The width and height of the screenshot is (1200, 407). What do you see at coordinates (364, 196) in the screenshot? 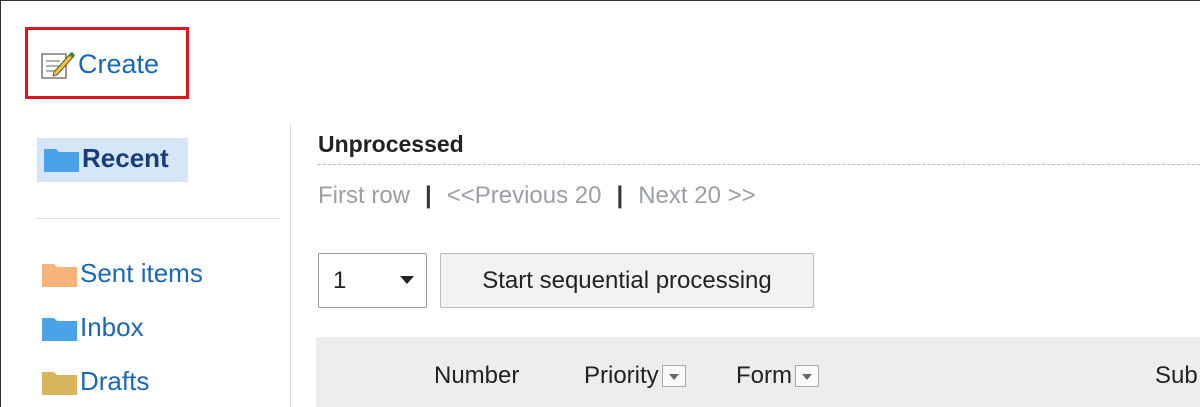
I see `first-row-link: First row` at bounding box center [364, 196].